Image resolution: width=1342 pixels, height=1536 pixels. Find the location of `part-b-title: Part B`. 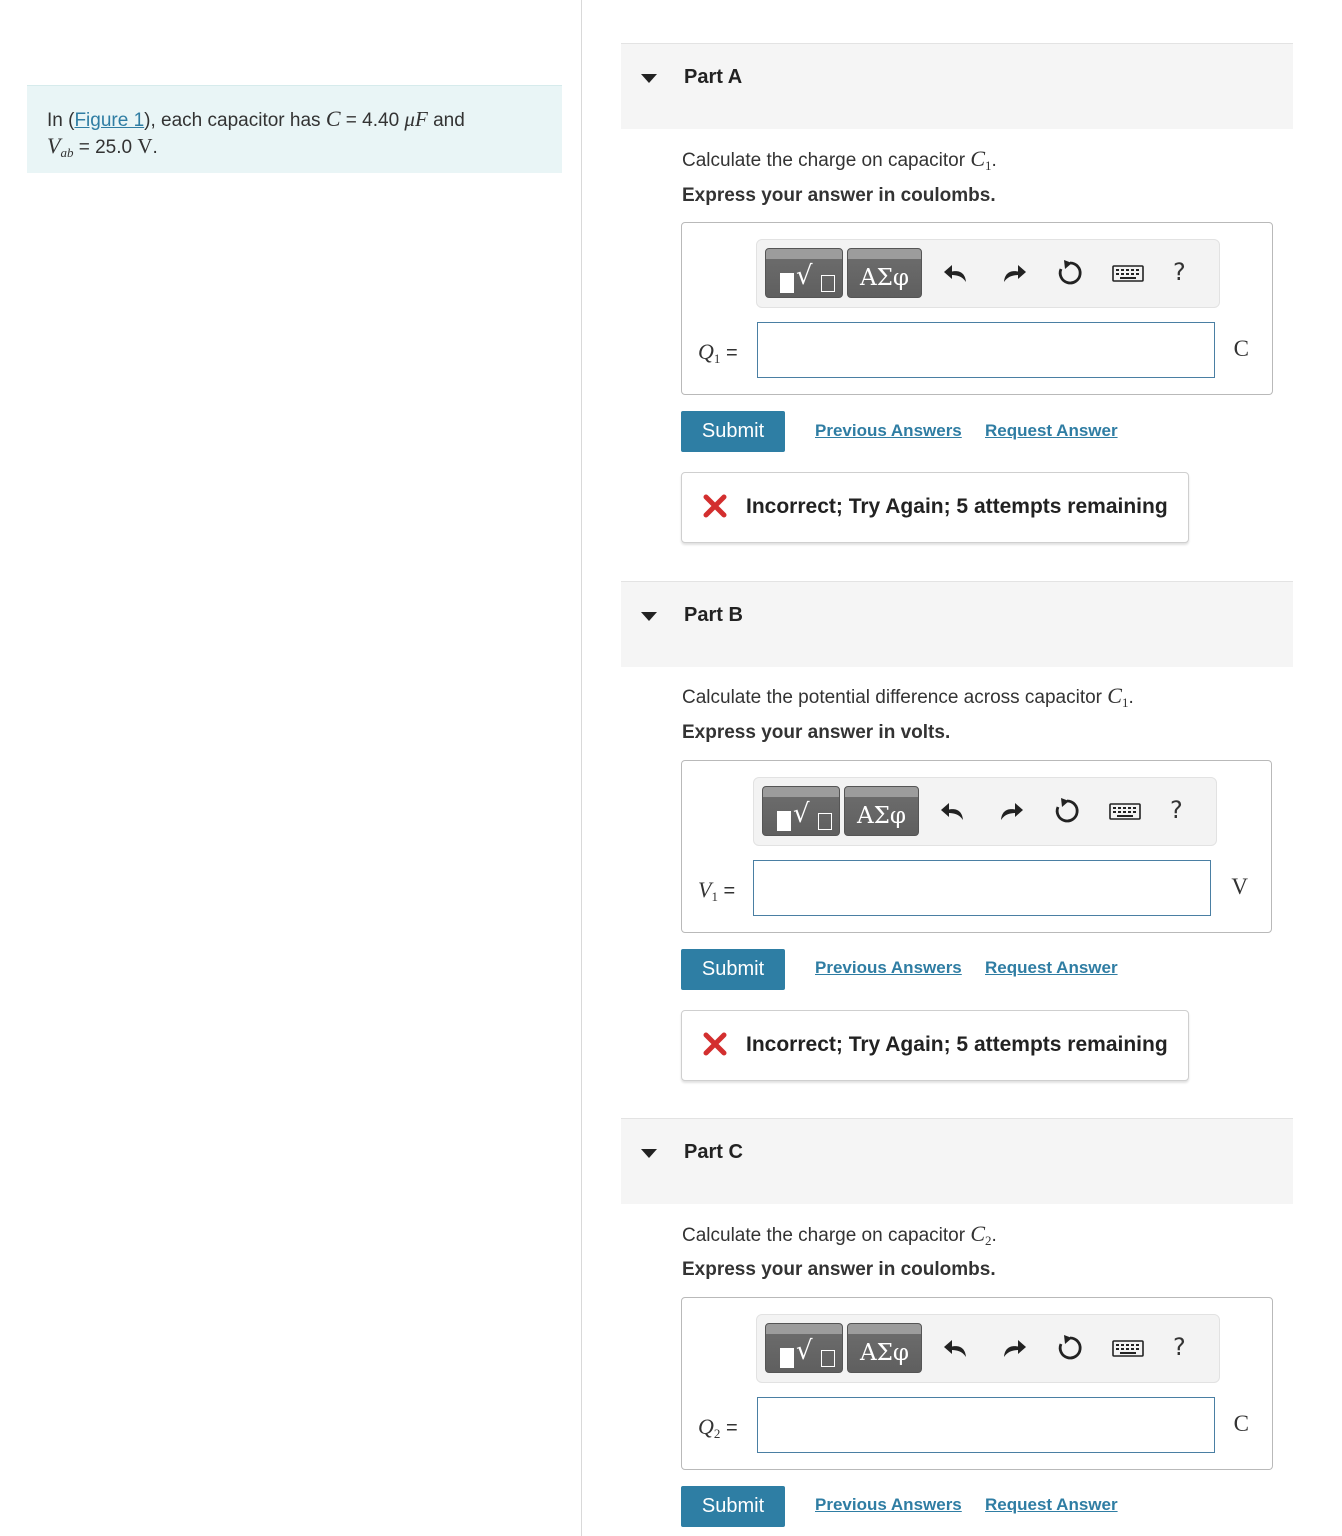

part-b-title: Part B is located at coordinates (713, 615).